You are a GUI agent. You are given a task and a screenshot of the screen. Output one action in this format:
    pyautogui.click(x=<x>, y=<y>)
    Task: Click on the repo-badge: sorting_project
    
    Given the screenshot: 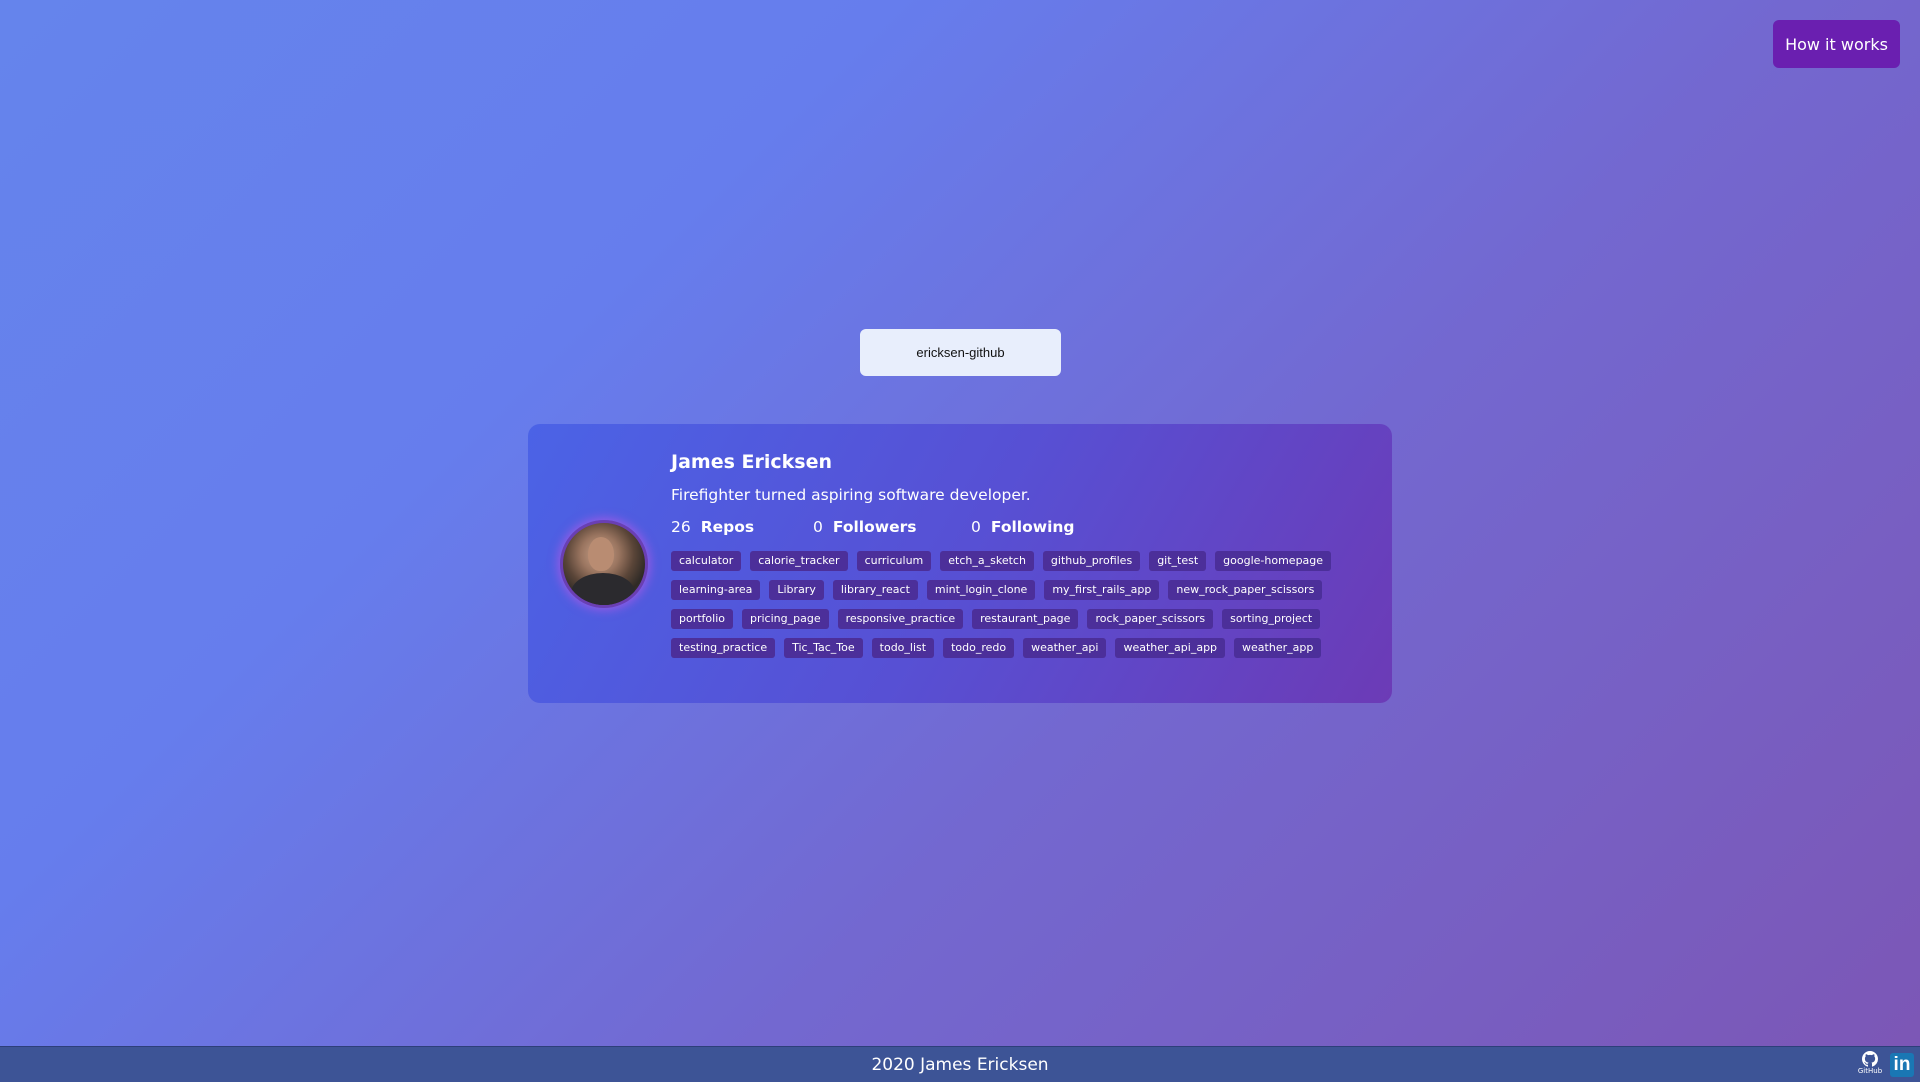 What is the action you would take?
    pyautogui.click(x=1271, y=619)
    